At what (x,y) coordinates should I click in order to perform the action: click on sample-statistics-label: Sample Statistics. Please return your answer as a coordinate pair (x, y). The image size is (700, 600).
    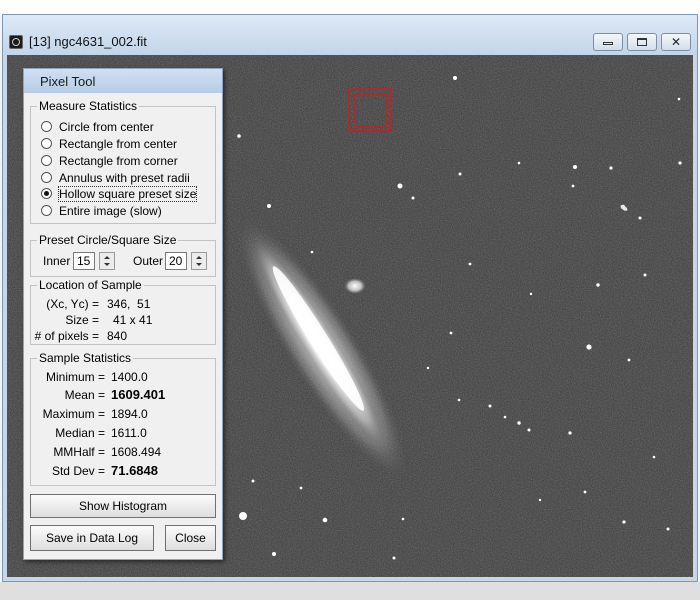
    Looking at the image, I should click on (85, 358).